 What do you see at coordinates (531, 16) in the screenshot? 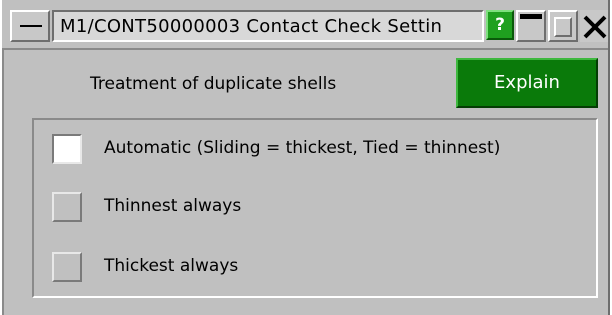
I see `minimize-icon` at bounding box center [531, 16].